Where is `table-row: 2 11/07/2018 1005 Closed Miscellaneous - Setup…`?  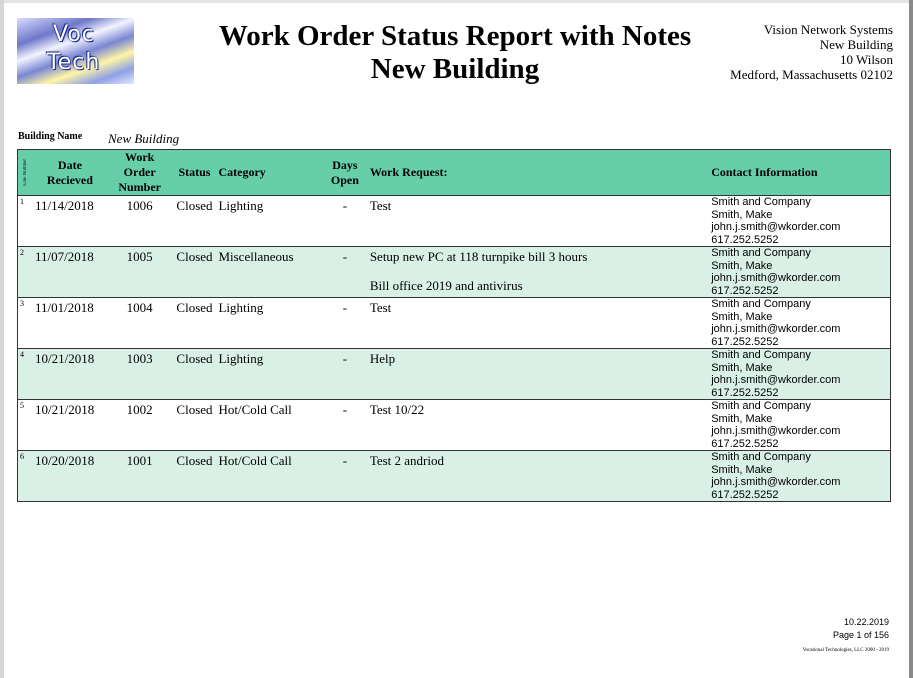
table-row: 2 11/07/2018 1005 Closed Miscellaneous - Setup… is located at coordinates (454, 272).